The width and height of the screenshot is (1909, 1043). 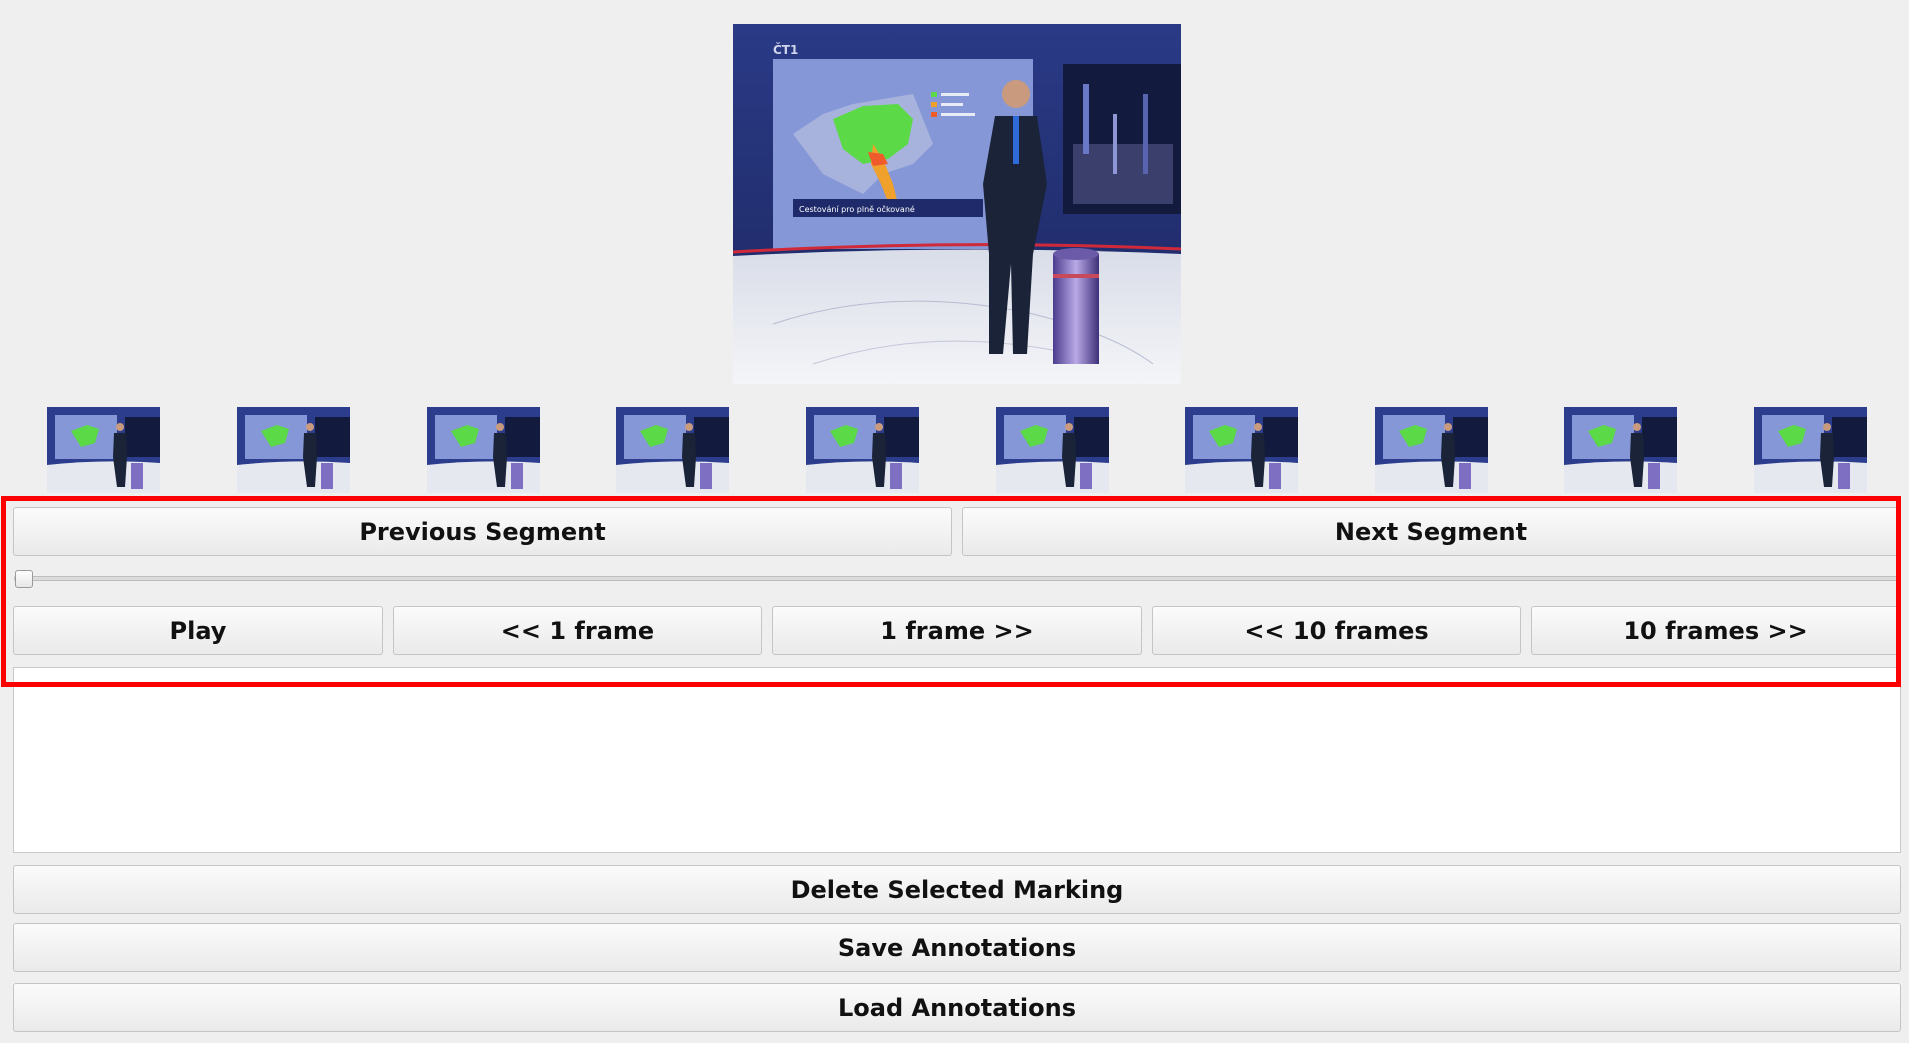 What do you see at coordinates (957, 630) in the screenshot?
I see `forward-1-frame-button: 1 frame >>` at bounding box center [957, 630].